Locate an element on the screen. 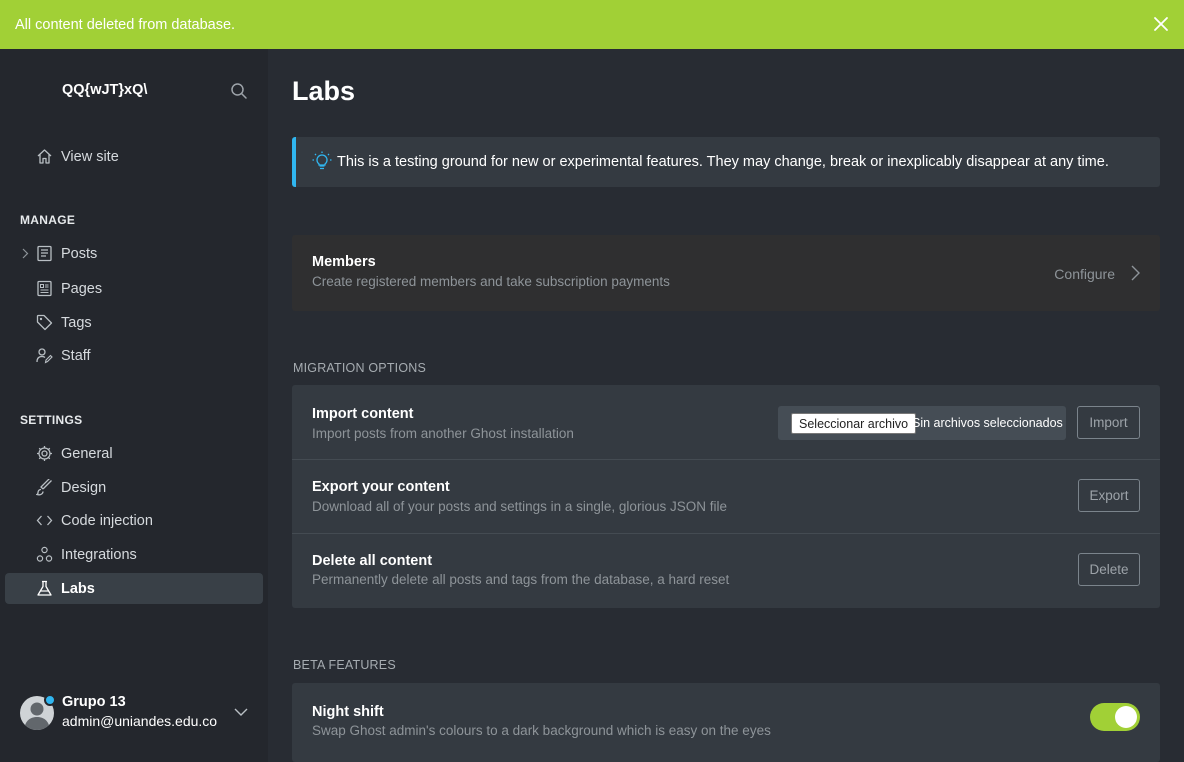 Image resolution: width=1184 pixels, height=762 pixels. sidebar-item-label: Tags is located at coordinates (76, 322).